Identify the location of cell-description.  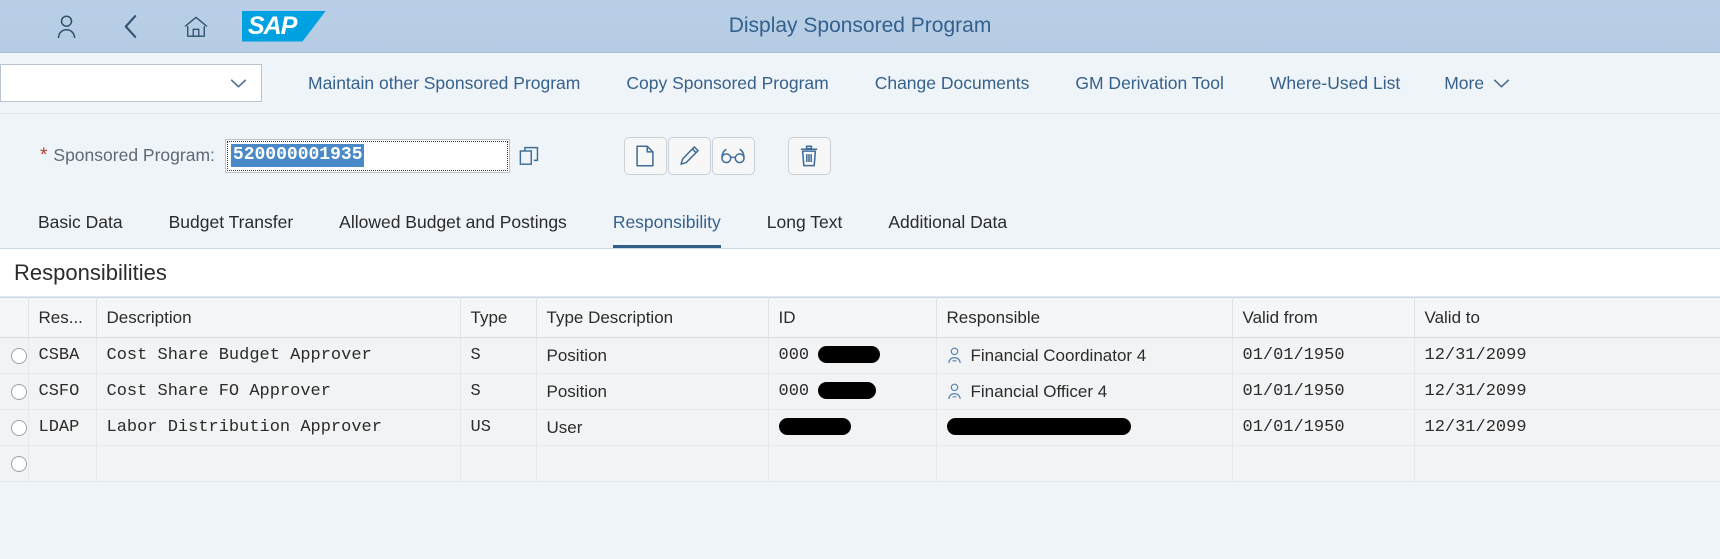
(278, 463).